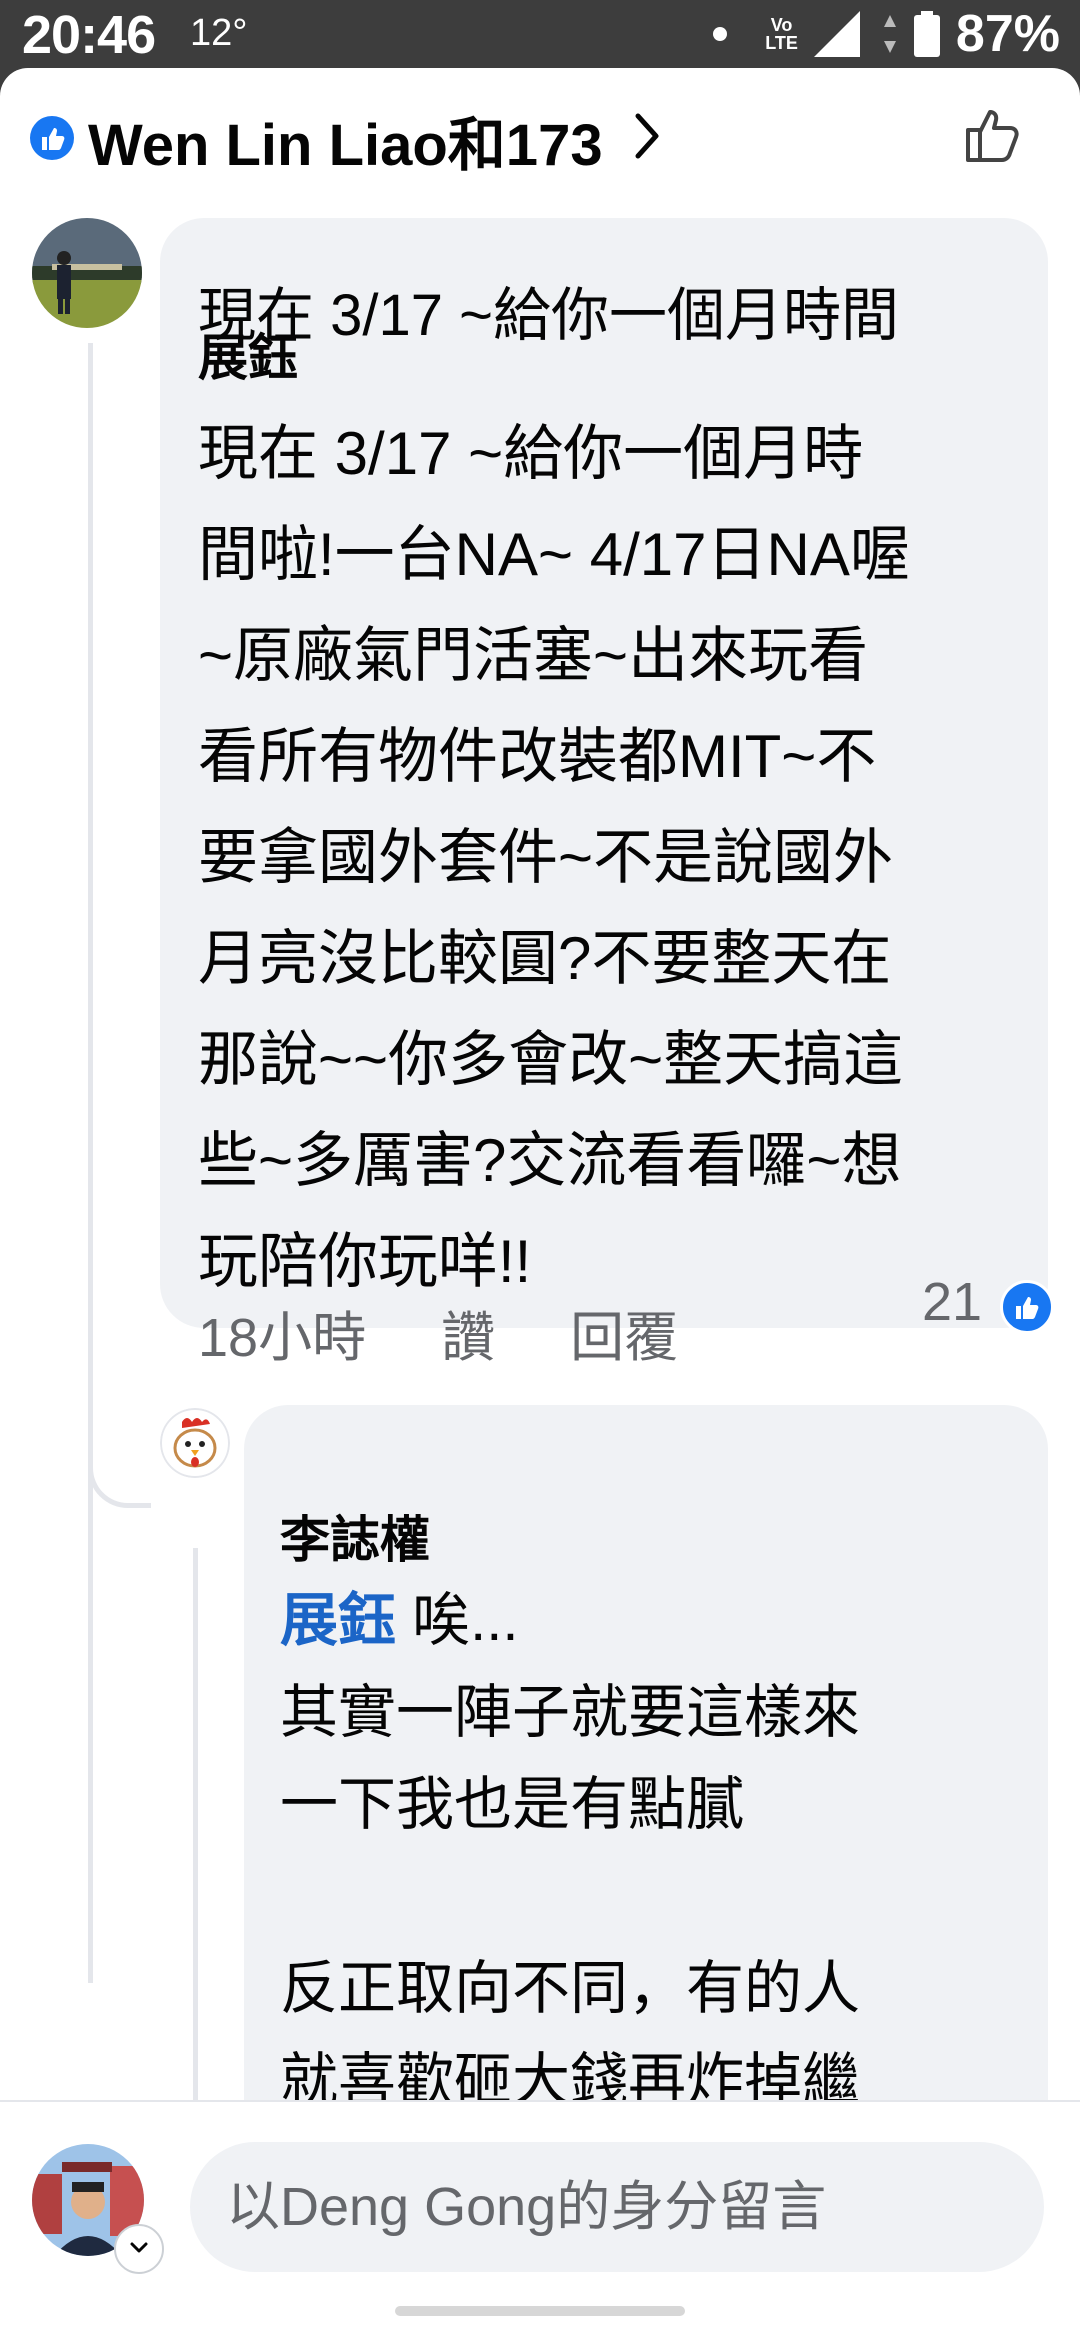 This screenshot has height=2340, width=1080. I want to click on reply-author: 李誌權, so click(355, 1536).